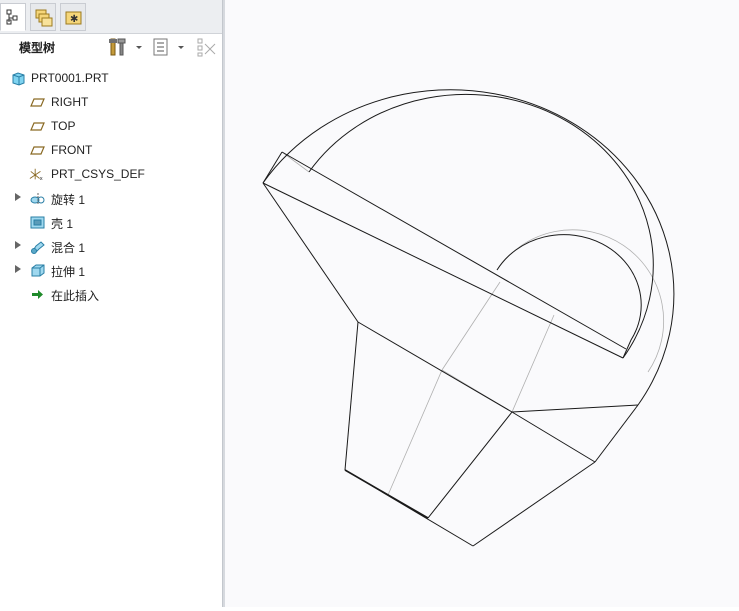 This screenshot has width=739, height=611. Describe the element at coordinates (68, 200) in the screenshot. I see `tree-item-label: 旋转 1` at that location.